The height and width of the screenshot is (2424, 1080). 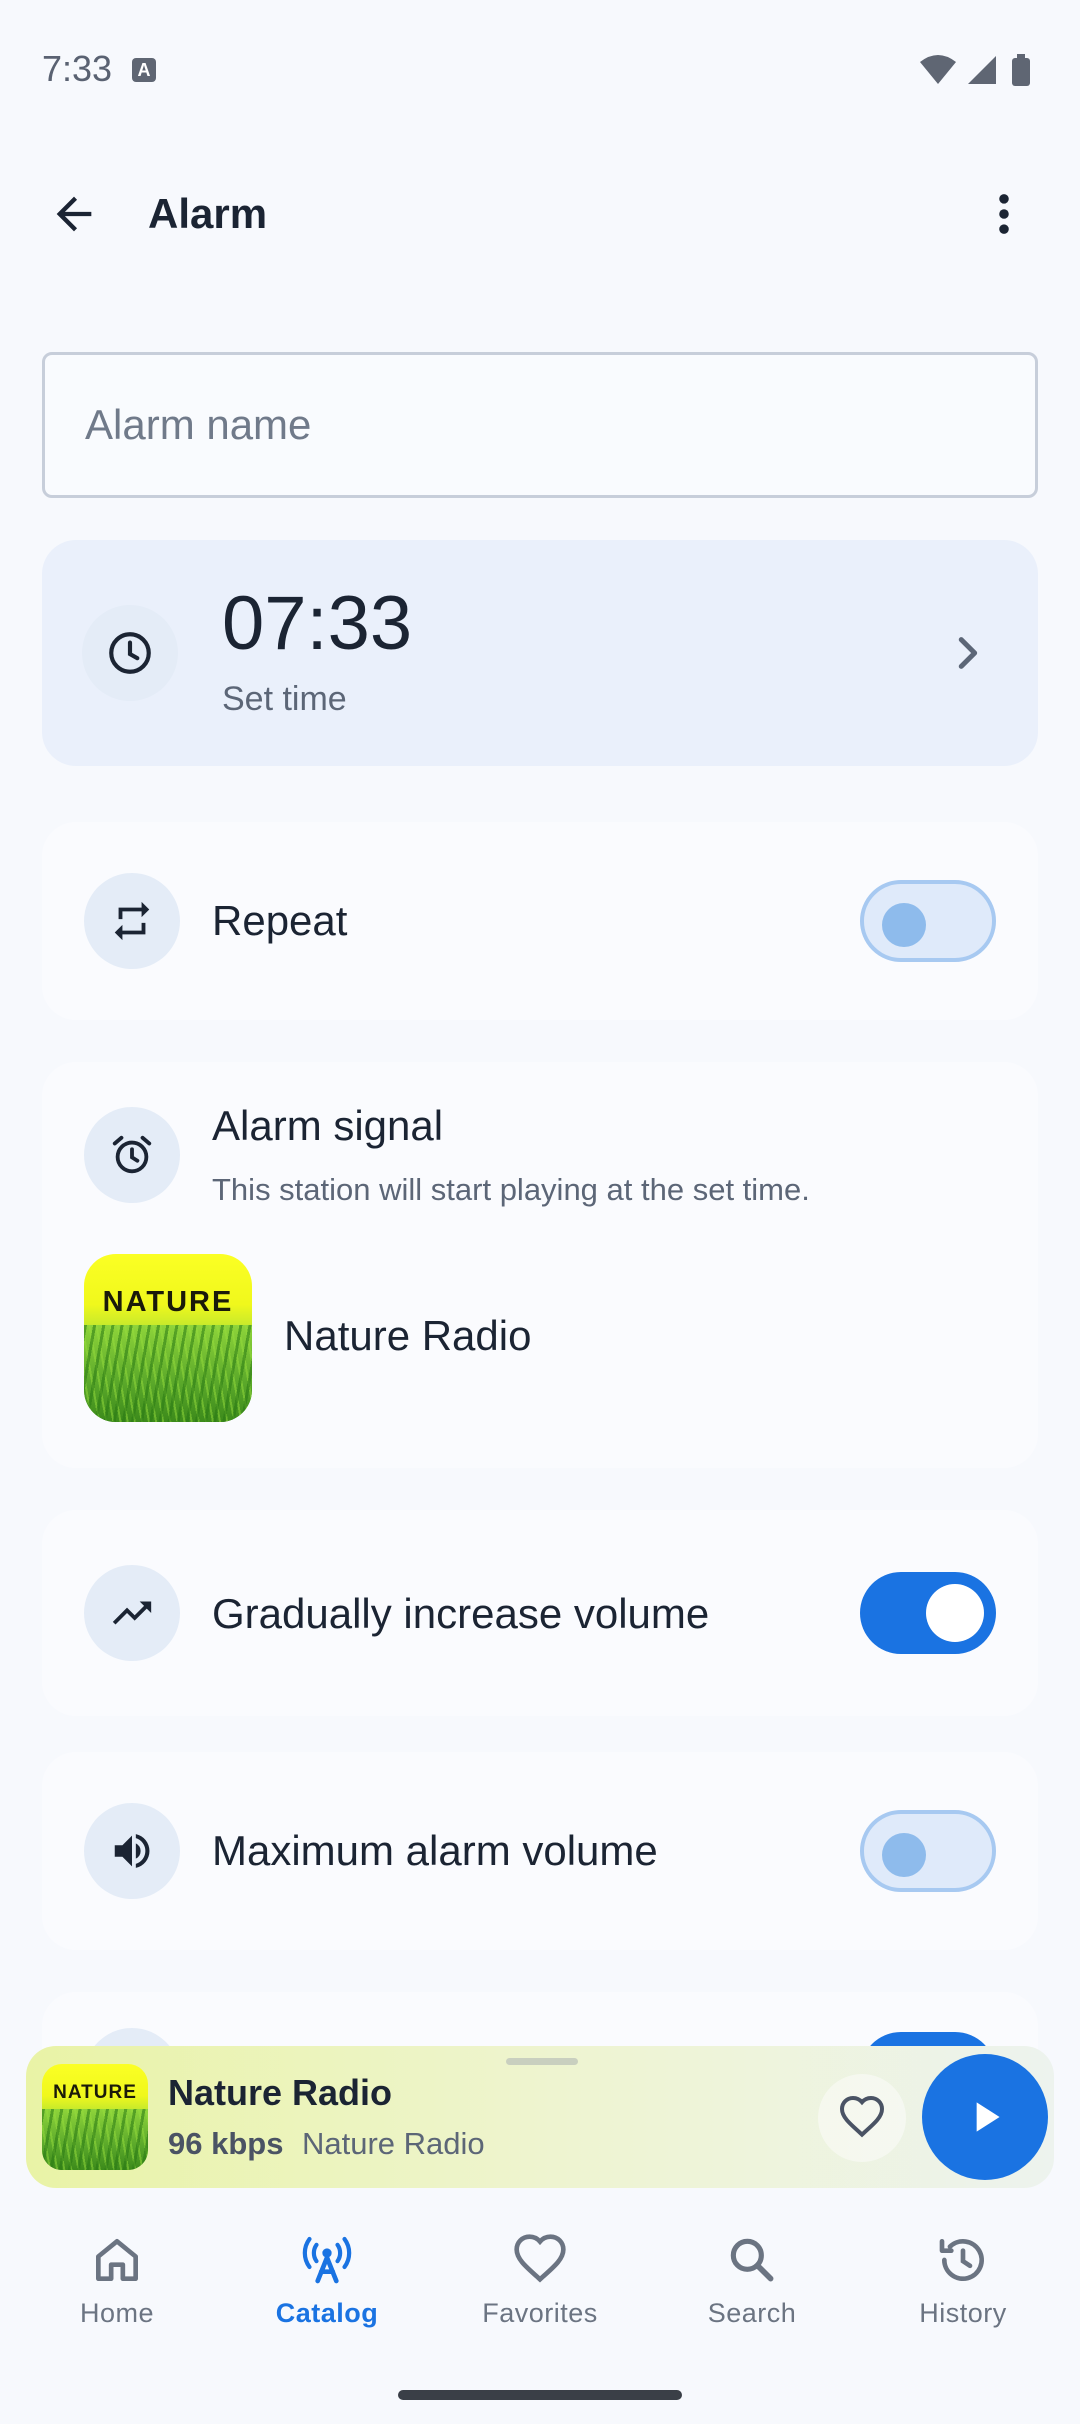 I want to click on more-vert-icon, so click(x=1004, y=214).